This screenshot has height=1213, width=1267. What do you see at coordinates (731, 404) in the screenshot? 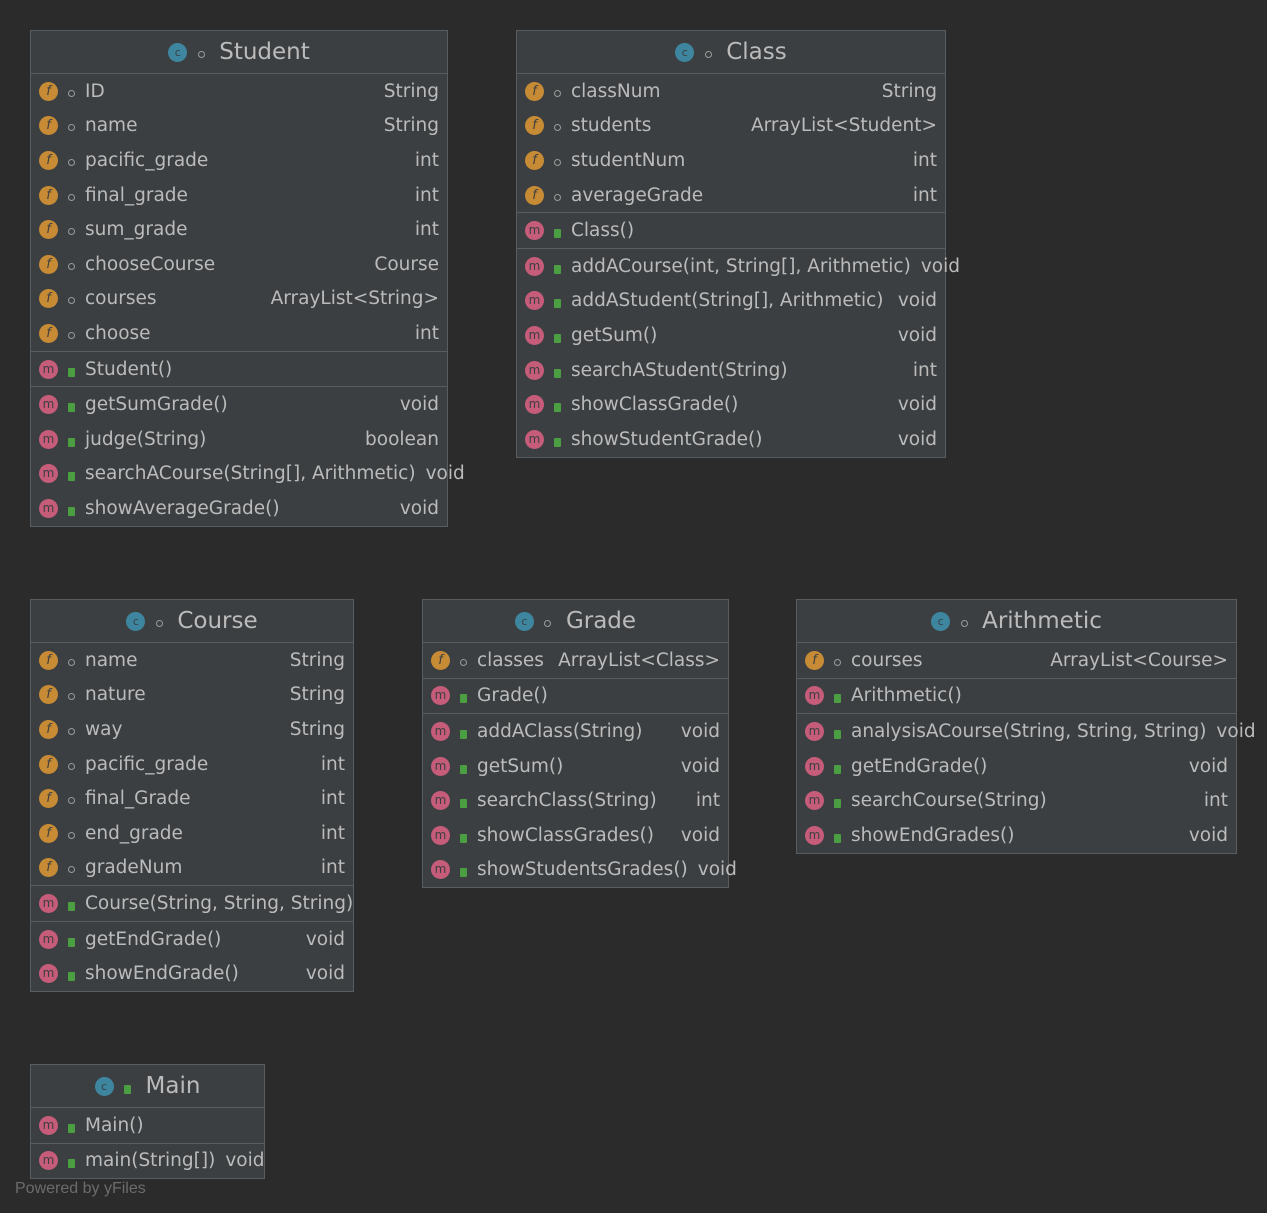
I see `method-row: m showClassGrade() void` at bounding box center [731, 404].